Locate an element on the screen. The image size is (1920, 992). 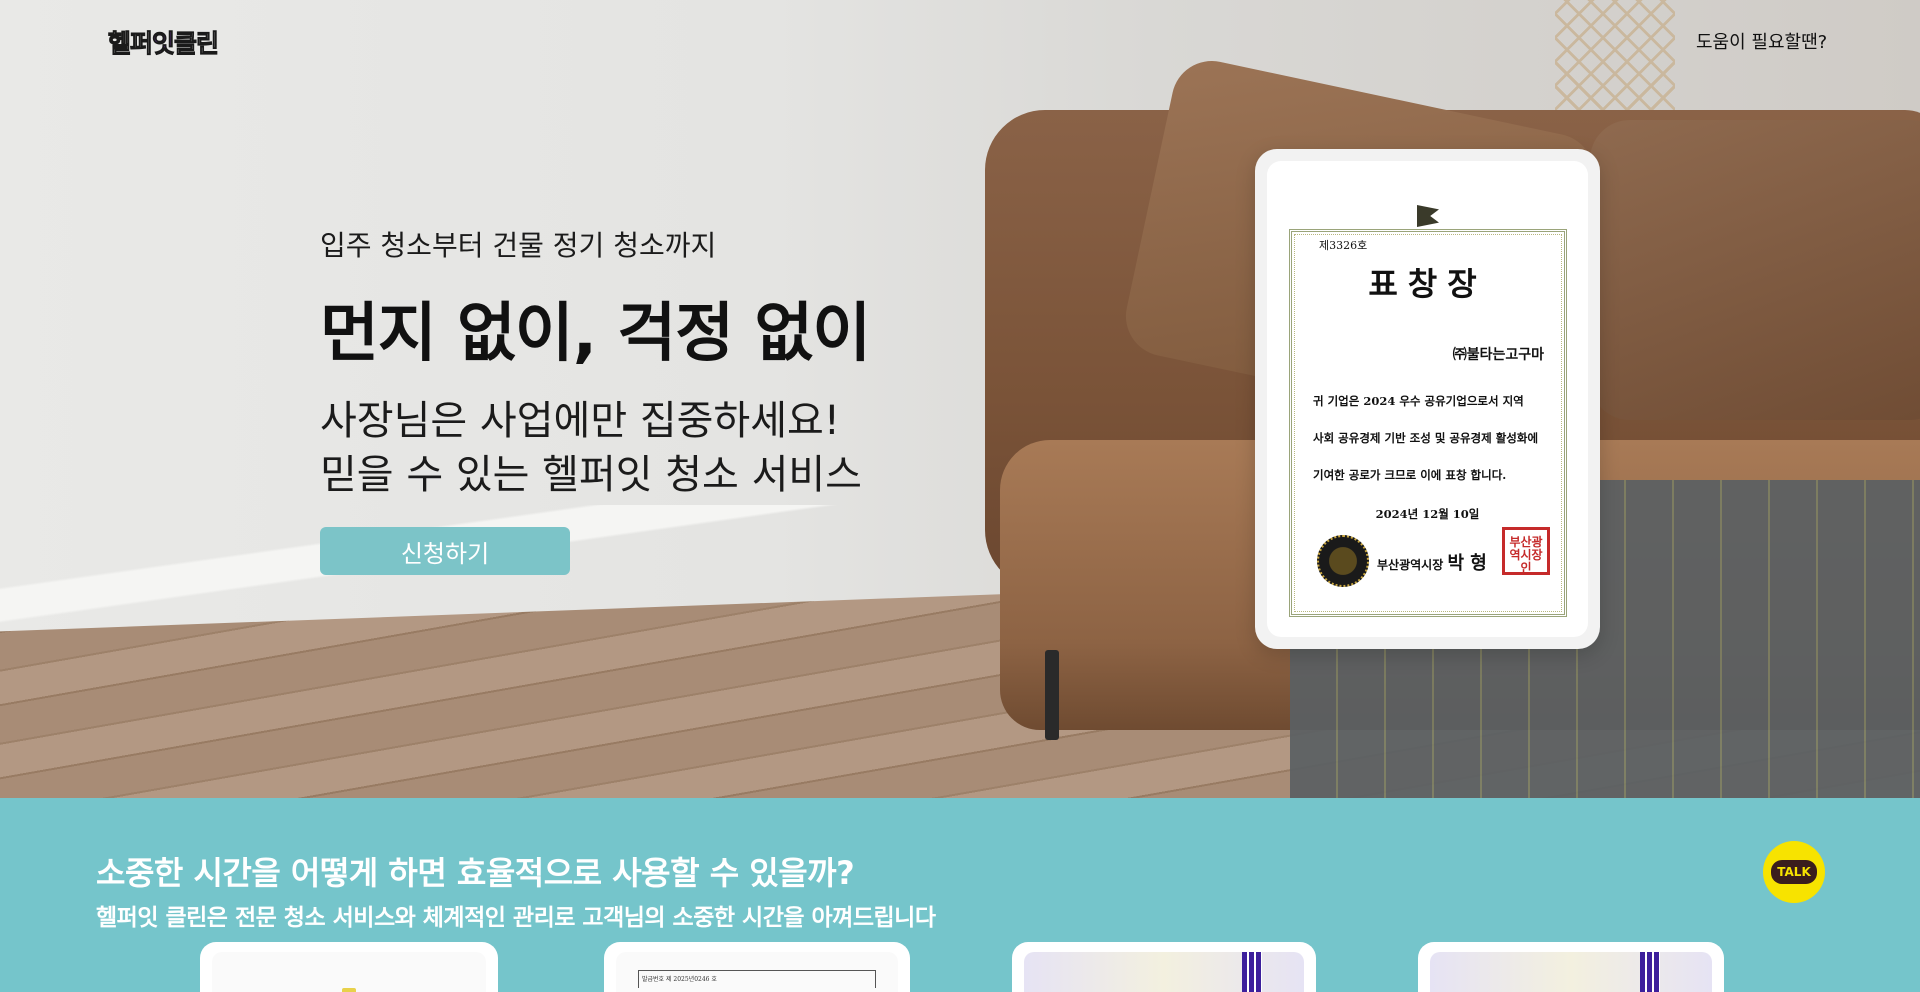
kakao-talk-button: TALK is located at coordinates (1794, 872).